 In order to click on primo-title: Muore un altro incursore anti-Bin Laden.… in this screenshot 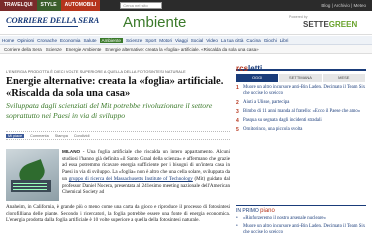, I will do `click(304, 230)`.